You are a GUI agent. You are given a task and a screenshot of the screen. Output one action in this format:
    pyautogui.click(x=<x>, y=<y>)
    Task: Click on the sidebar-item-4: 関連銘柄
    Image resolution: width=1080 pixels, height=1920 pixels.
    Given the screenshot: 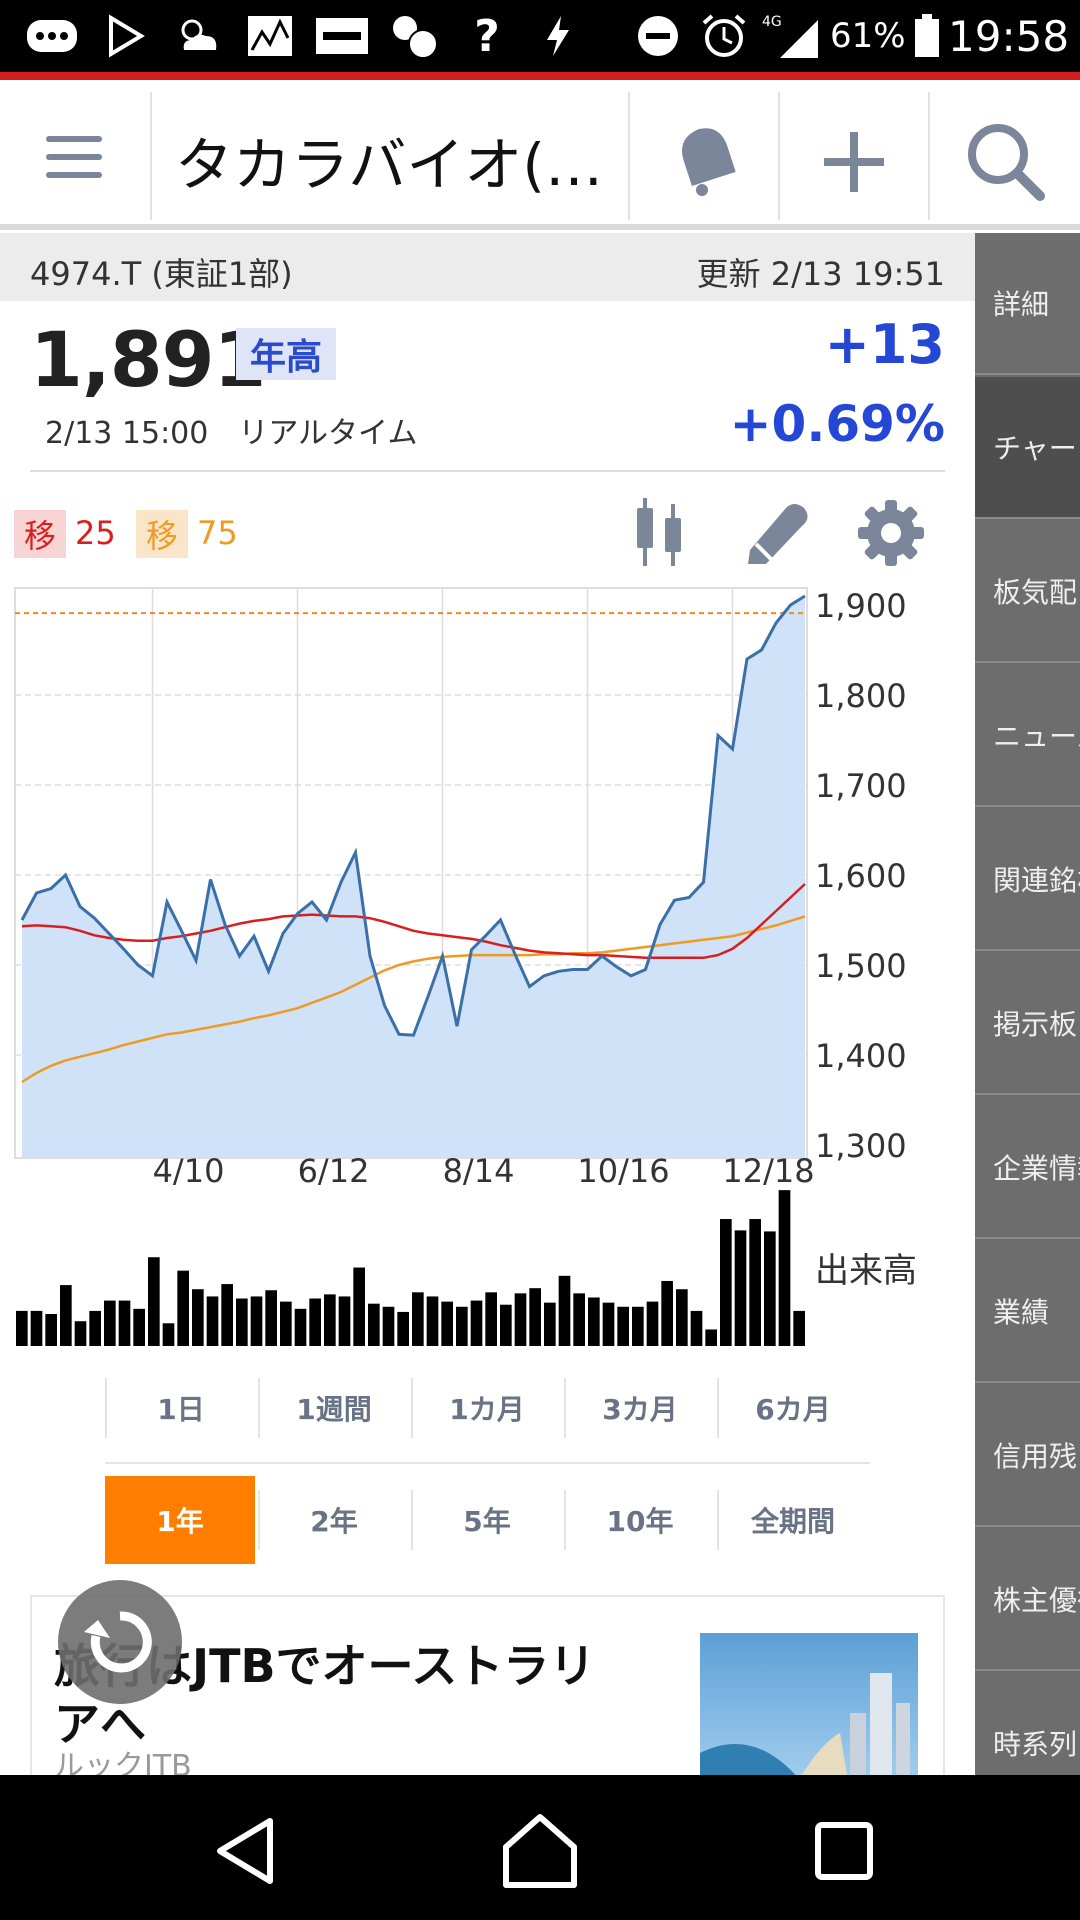 What is the action you would take?
    pyautogui.click(x=1027, y=880)
    